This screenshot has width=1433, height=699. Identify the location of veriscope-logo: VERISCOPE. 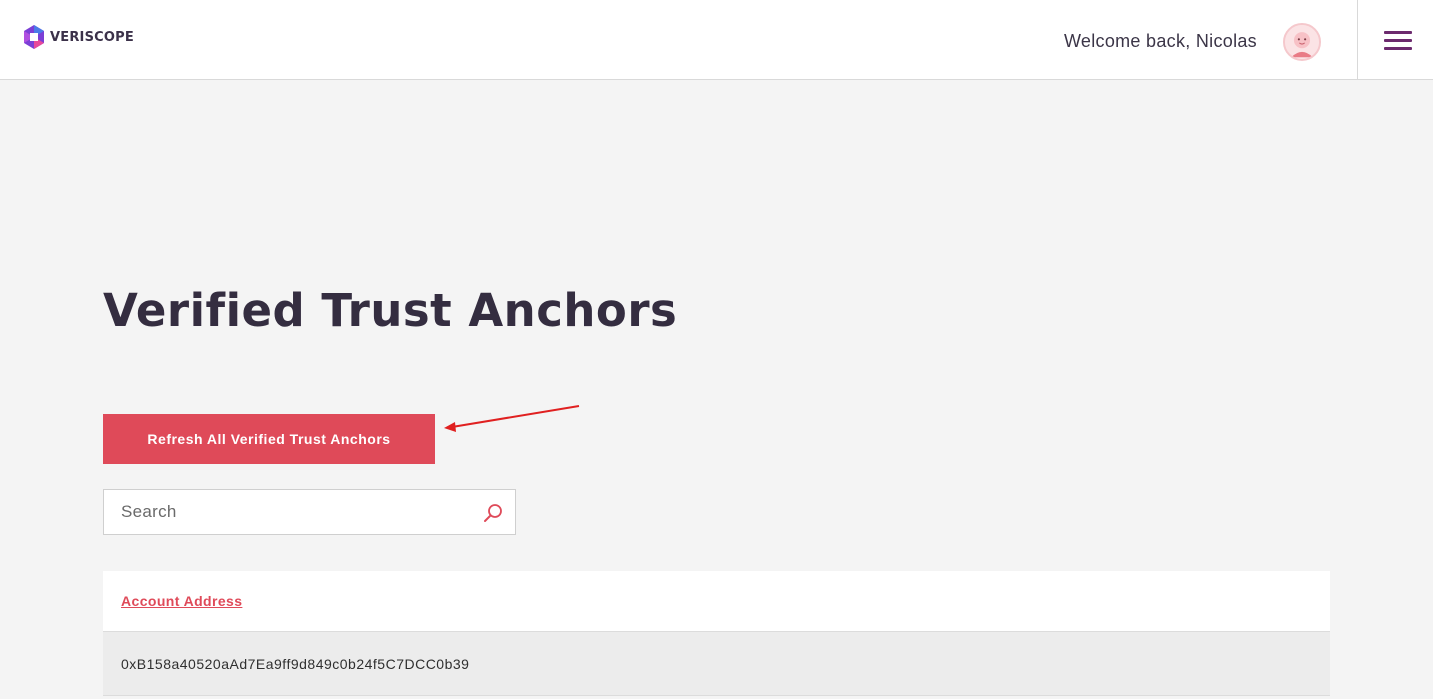
(78, 37).